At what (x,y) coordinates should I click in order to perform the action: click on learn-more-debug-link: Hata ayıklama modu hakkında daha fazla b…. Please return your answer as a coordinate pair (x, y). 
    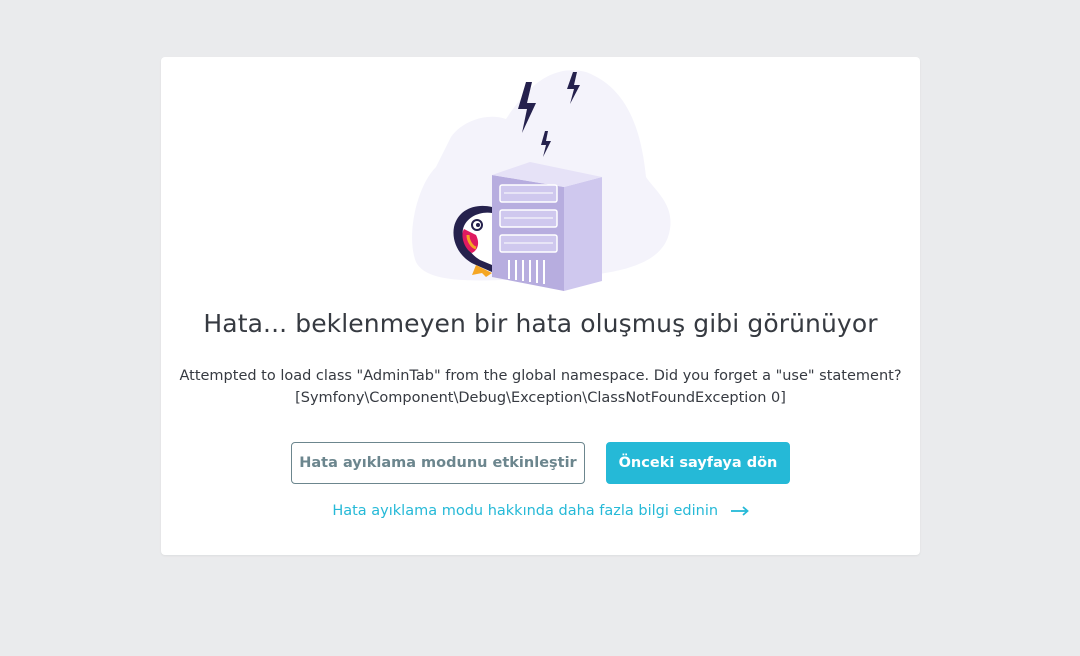
    Looking at the image, I should click on (540, 511).